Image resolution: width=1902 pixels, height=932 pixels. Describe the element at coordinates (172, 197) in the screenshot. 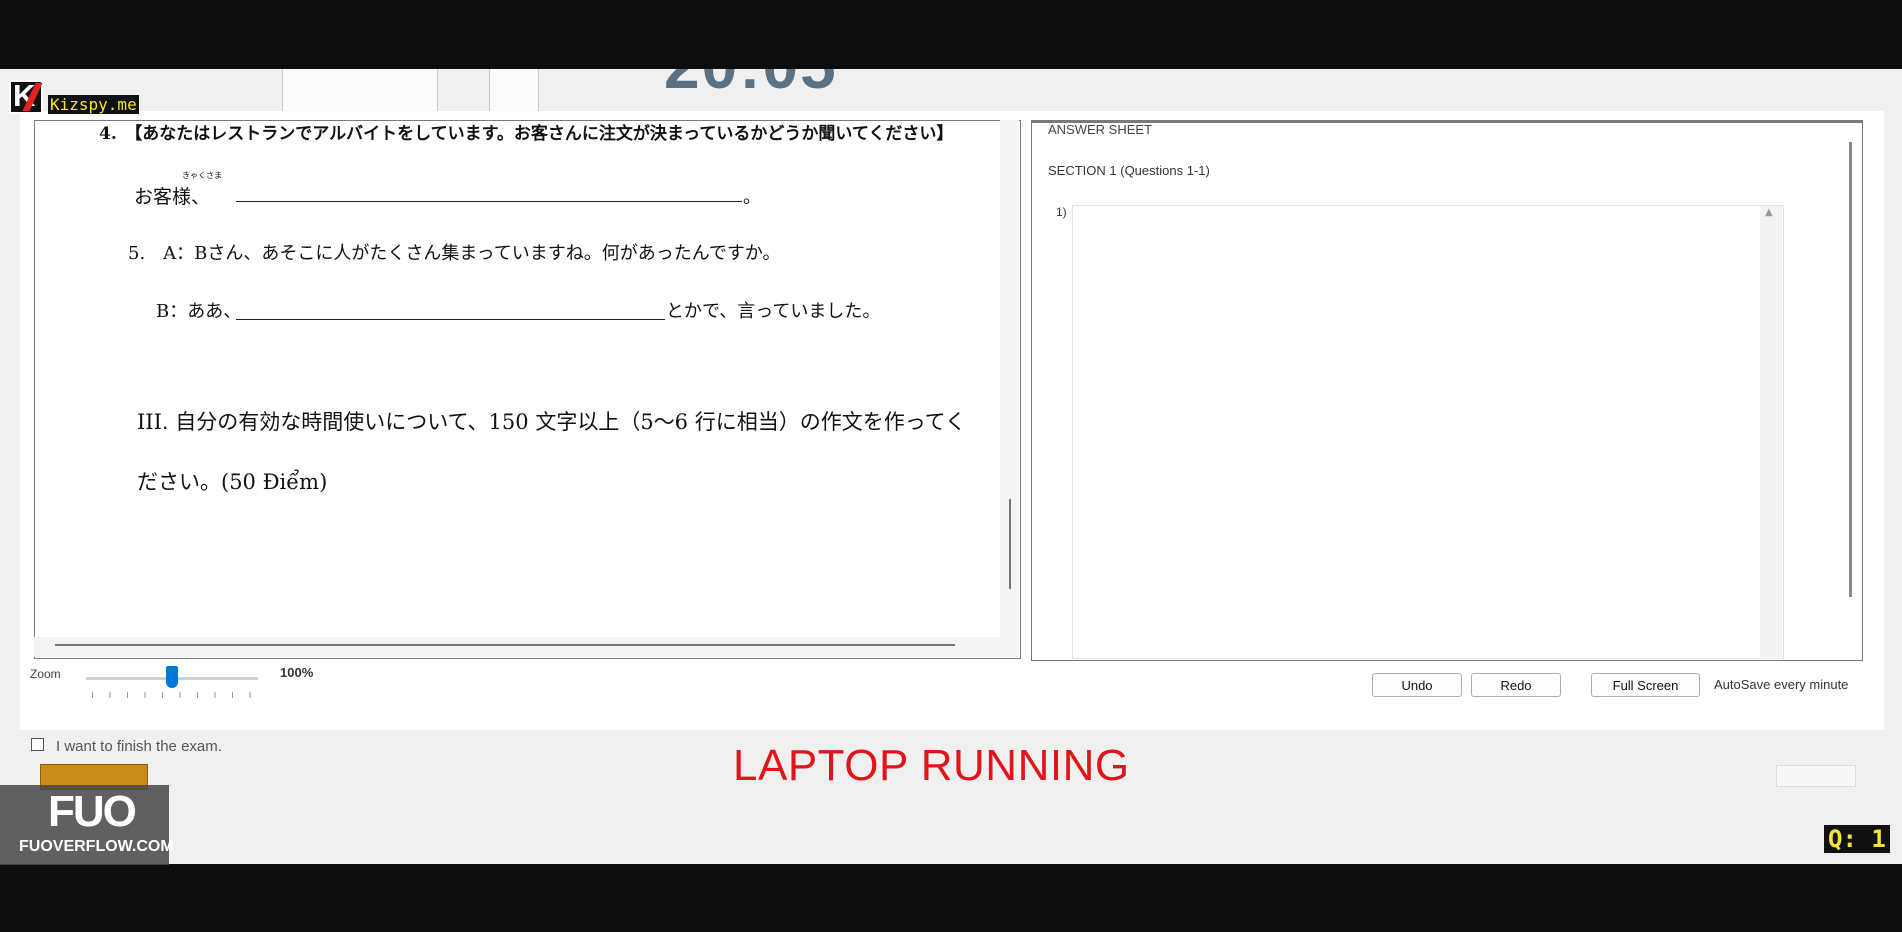

I see `question-4-prefix: お客様、` at that location.